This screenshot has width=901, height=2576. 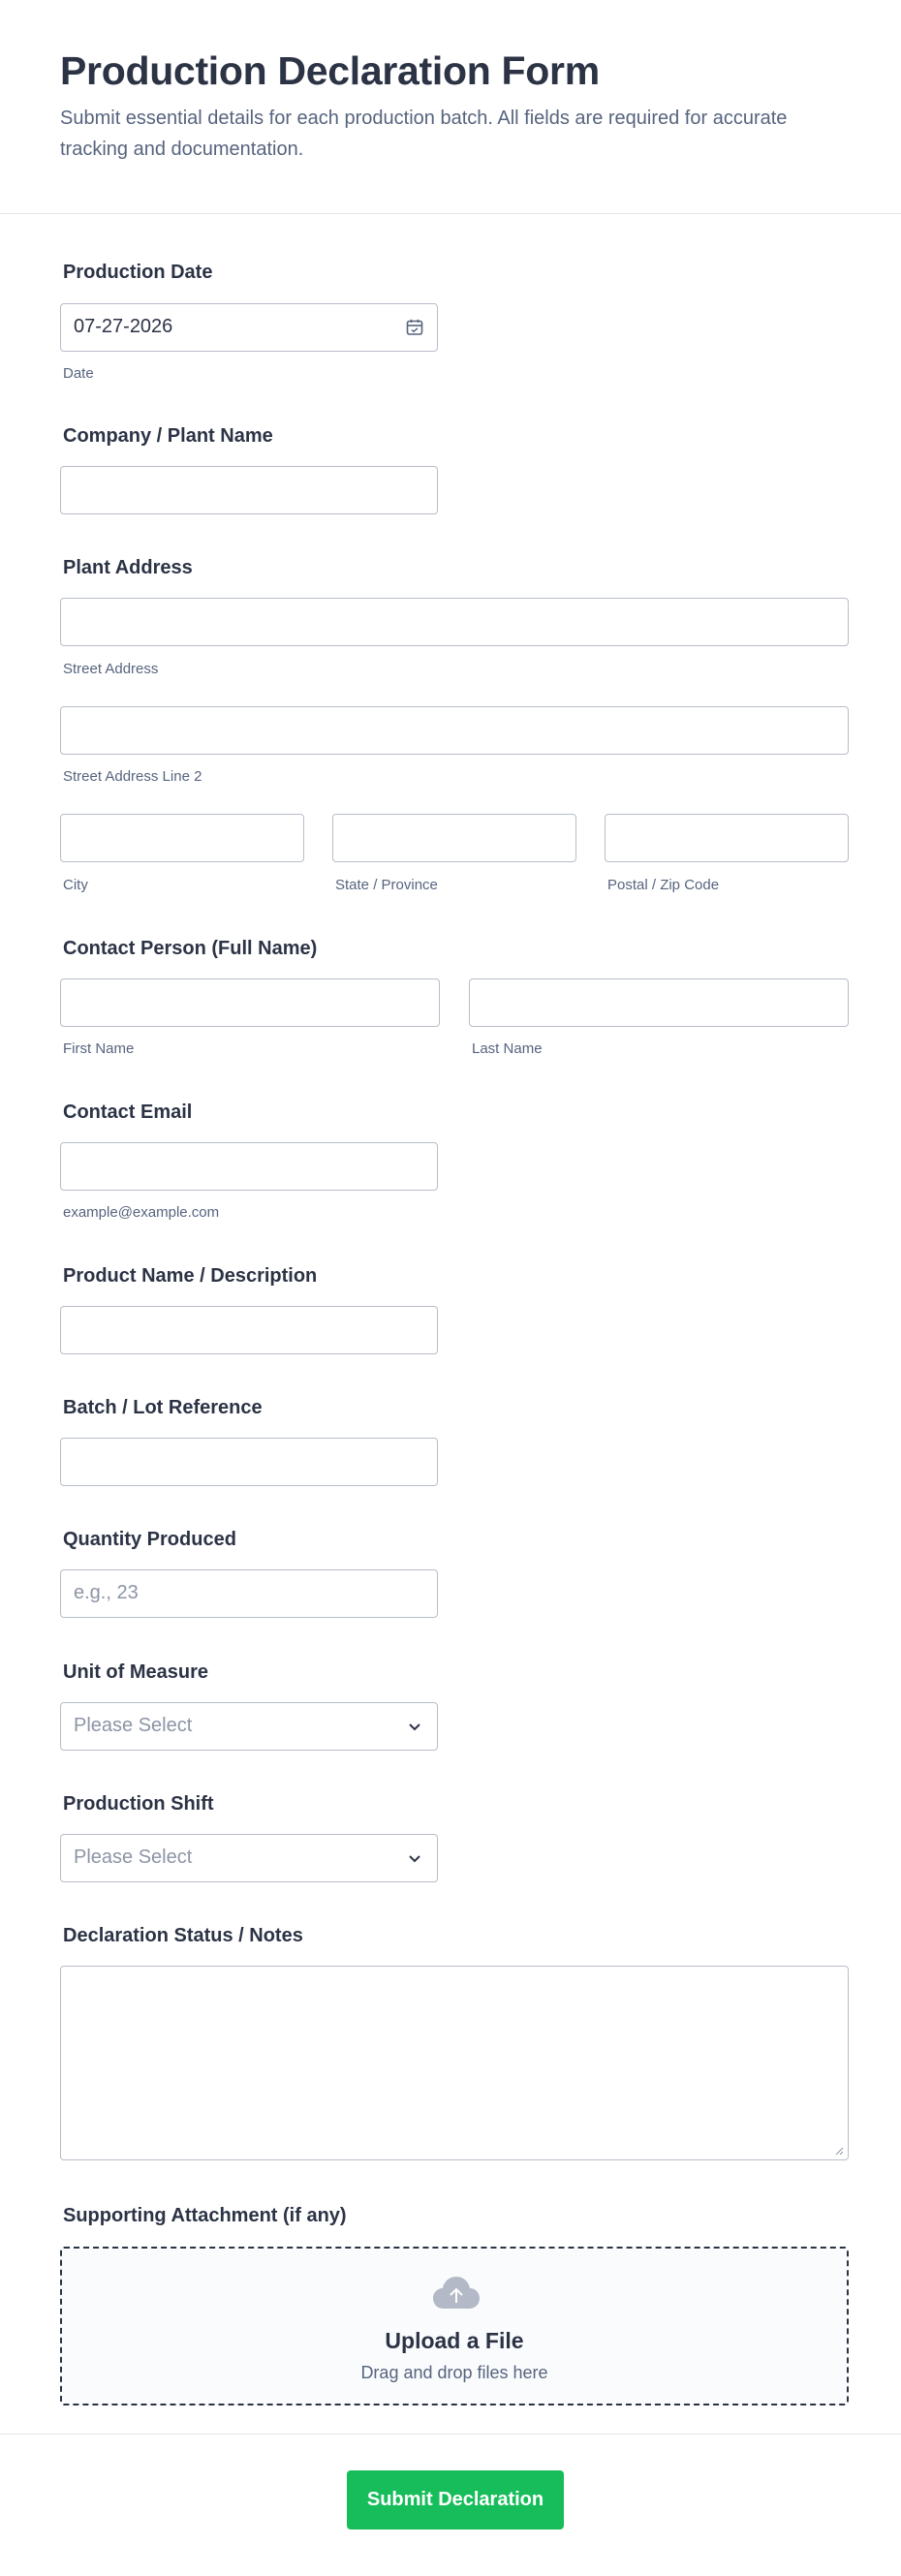 What do you see at coordinates (183, 1935) in the screenshot?
I see `notes-label: Declaration Status / Notes` at bounding box center [183, 1935].